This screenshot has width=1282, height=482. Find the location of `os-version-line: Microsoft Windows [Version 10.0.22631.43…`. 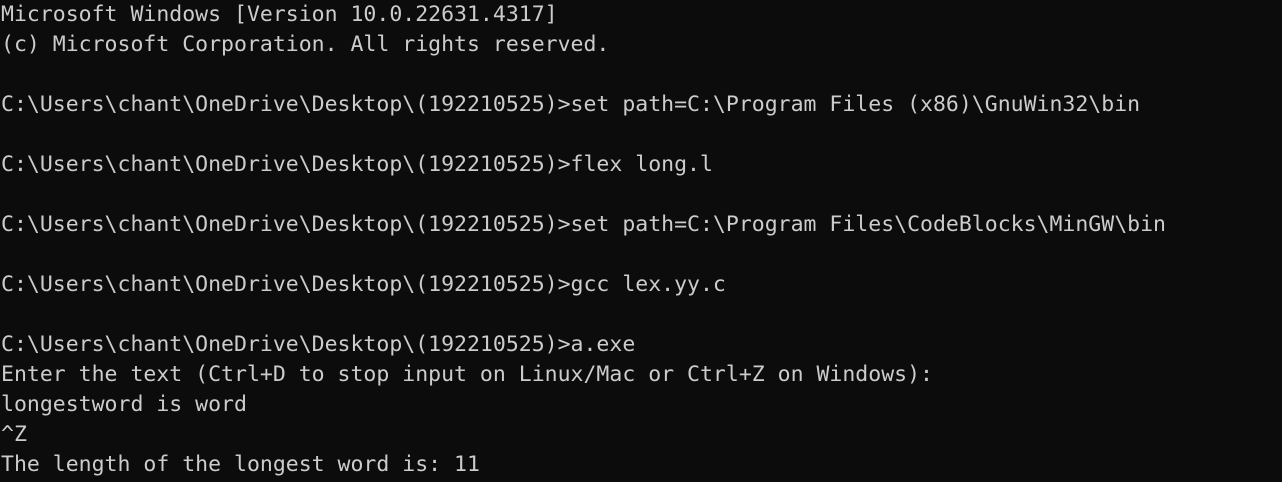

os-version-line: Microsoft Windows [Version 10.0.22631.43… is located at coordinates (279, 14).